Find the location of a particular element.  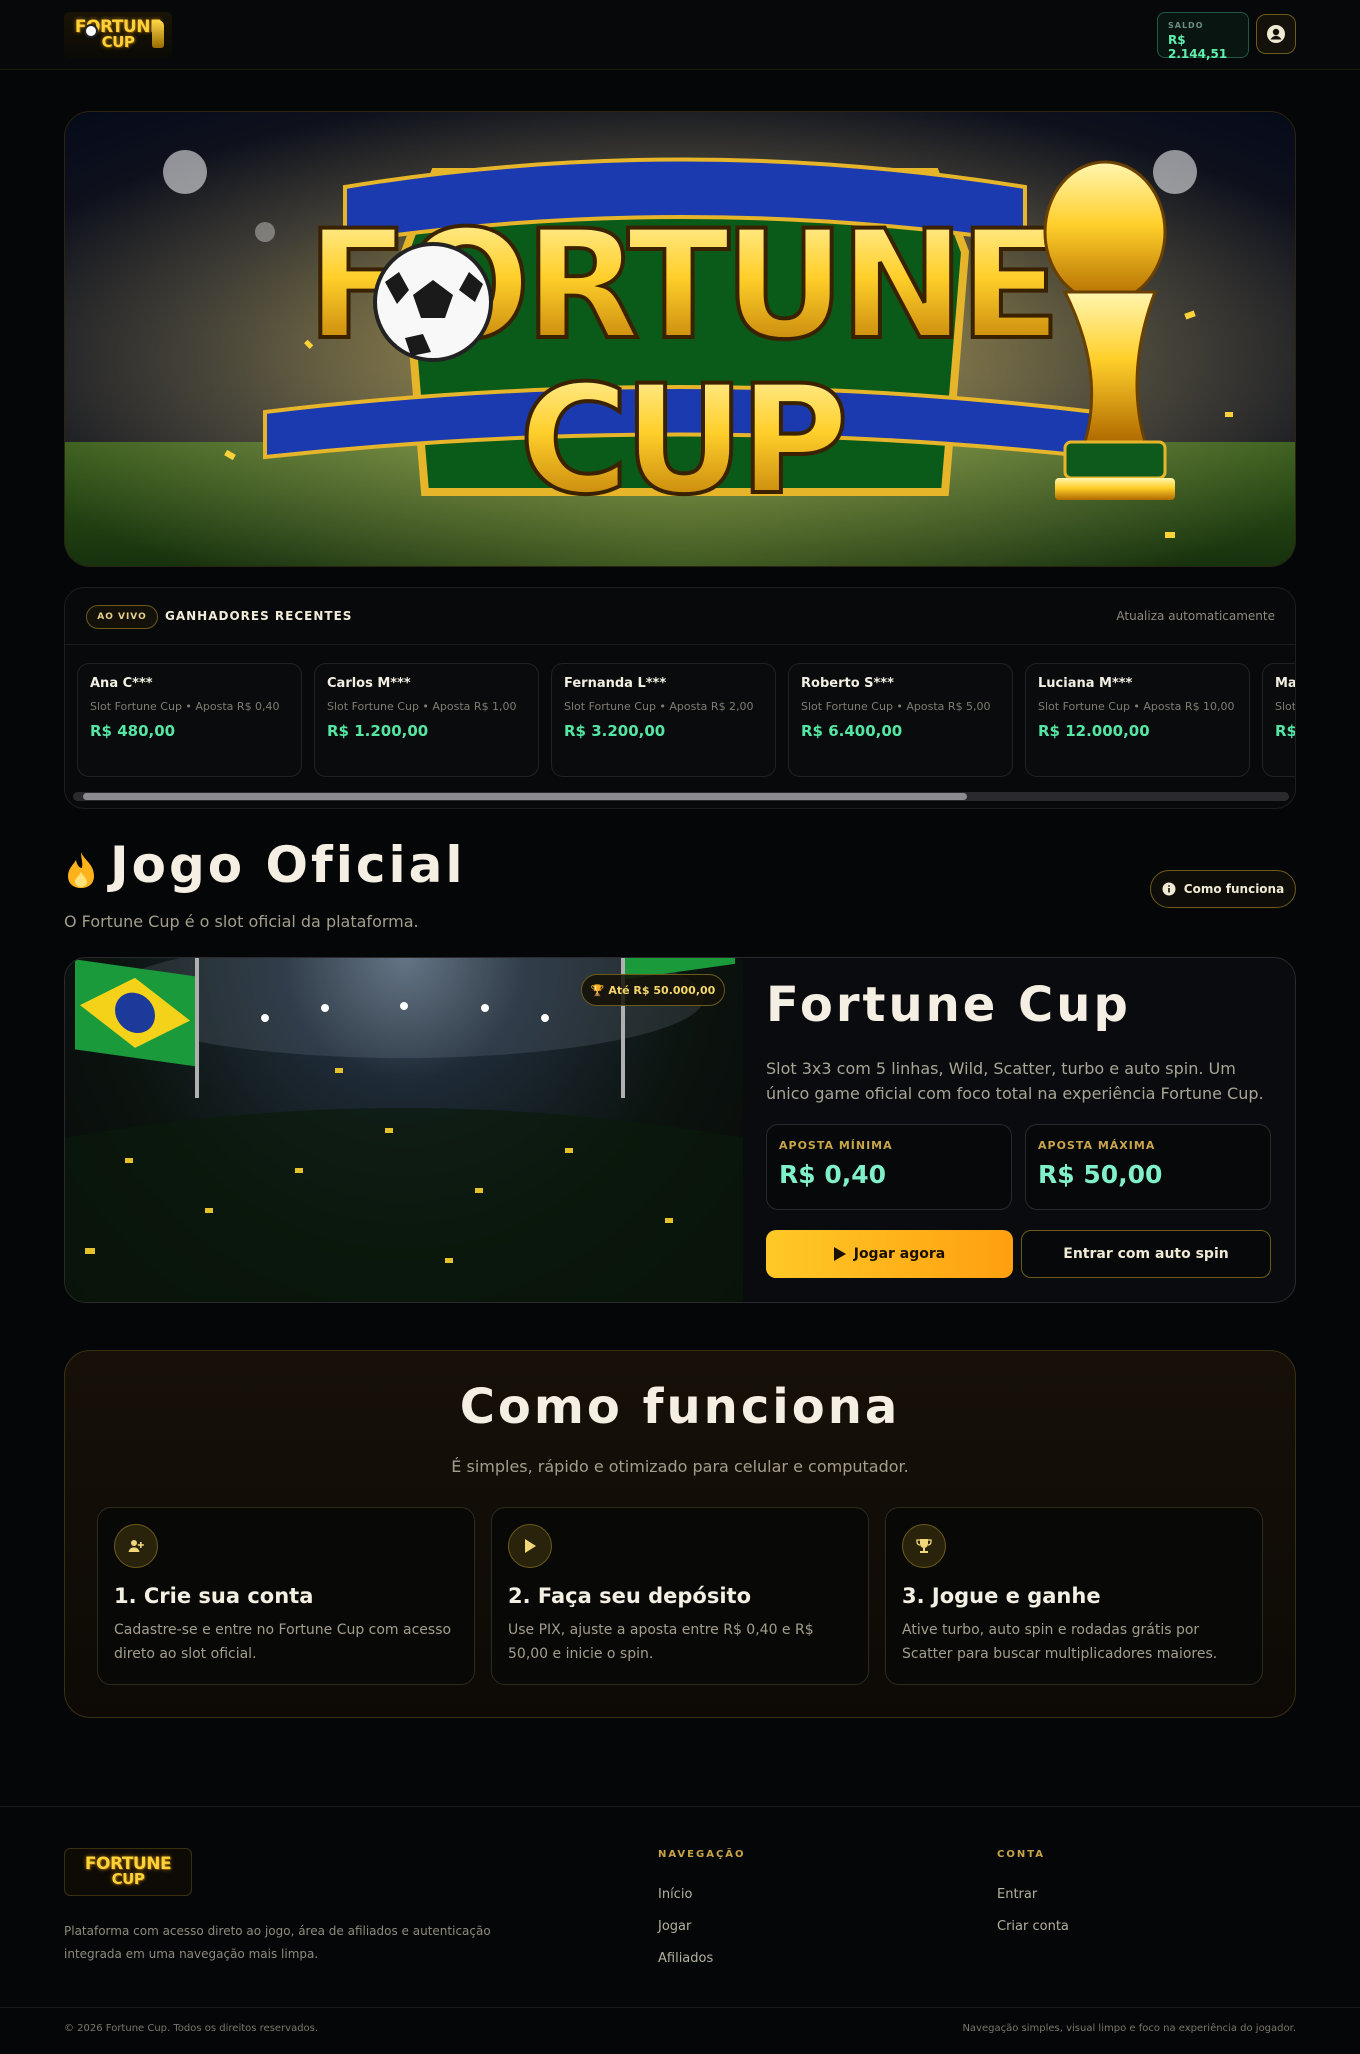

winner-bet: Slot Fortune Cup • Aposta R$ 2,00 is located at coordinates (659, 706).